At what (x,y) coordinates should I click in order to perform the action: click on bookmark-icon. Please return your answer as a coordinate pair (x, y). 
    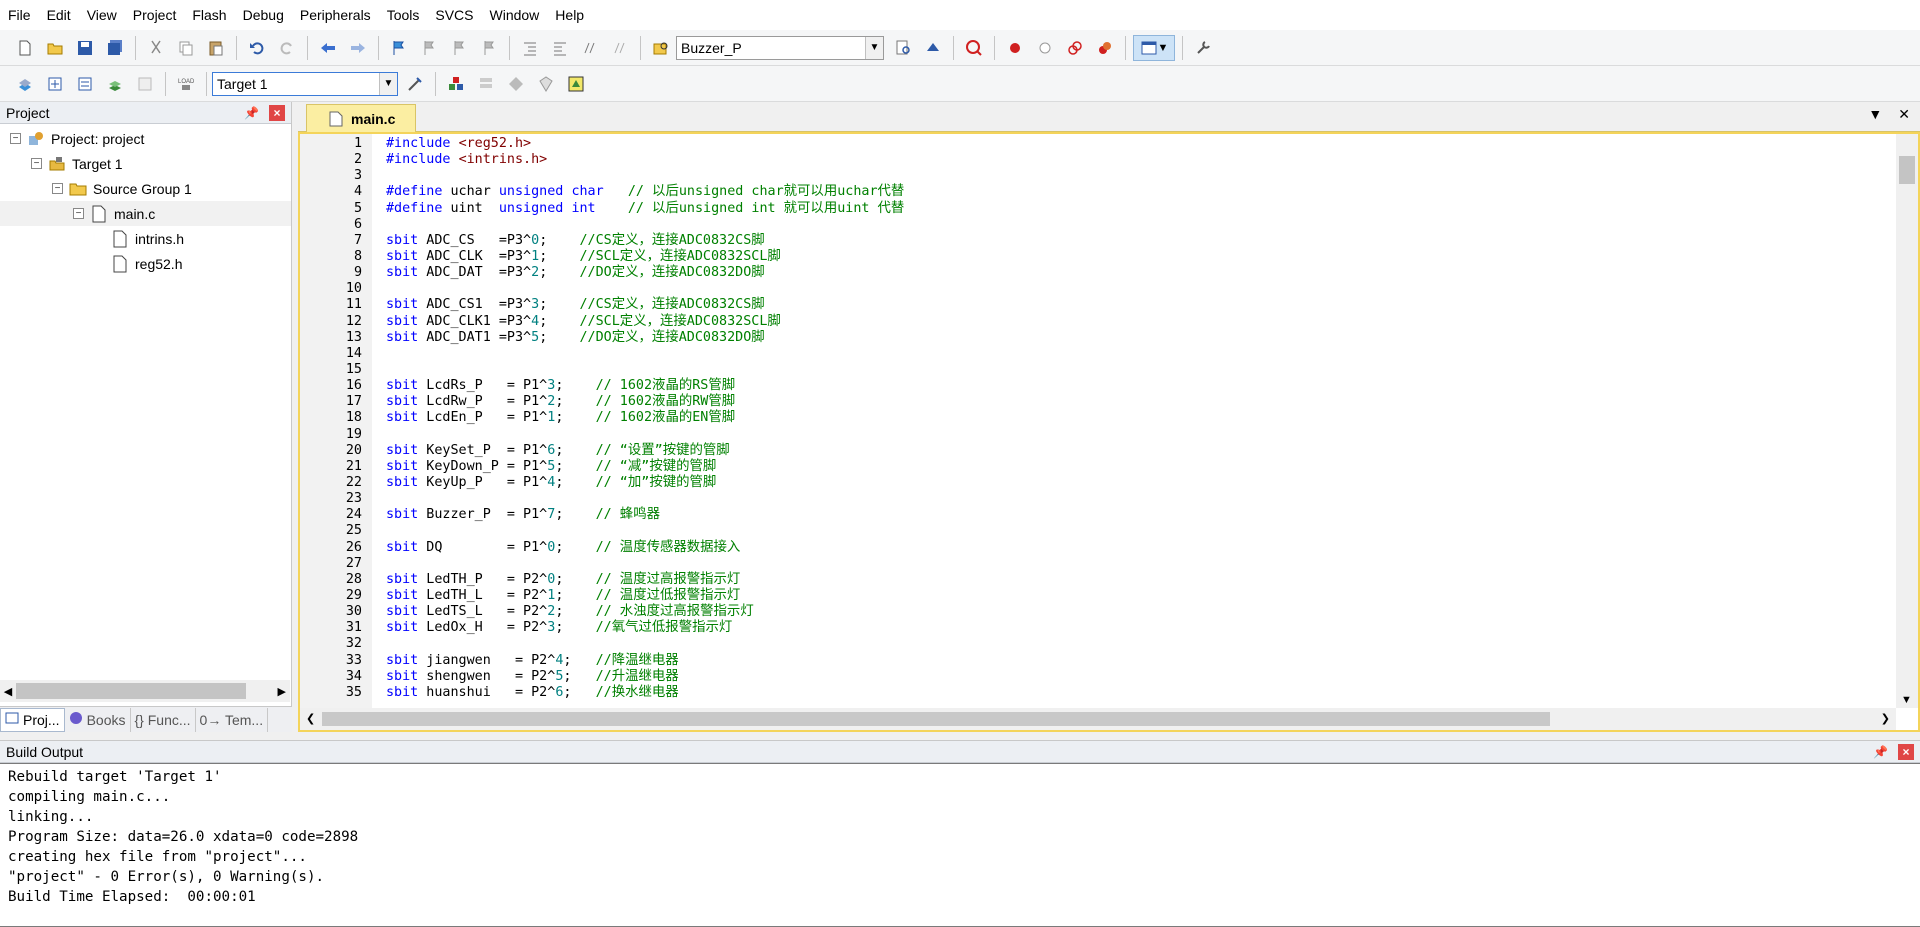
    Looking at the image, I should click on (399, 48).